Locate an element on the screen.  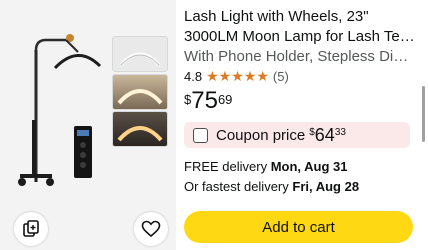
free-delivery-date: Mon, Aug 31 is located at coordinates (309, 166).